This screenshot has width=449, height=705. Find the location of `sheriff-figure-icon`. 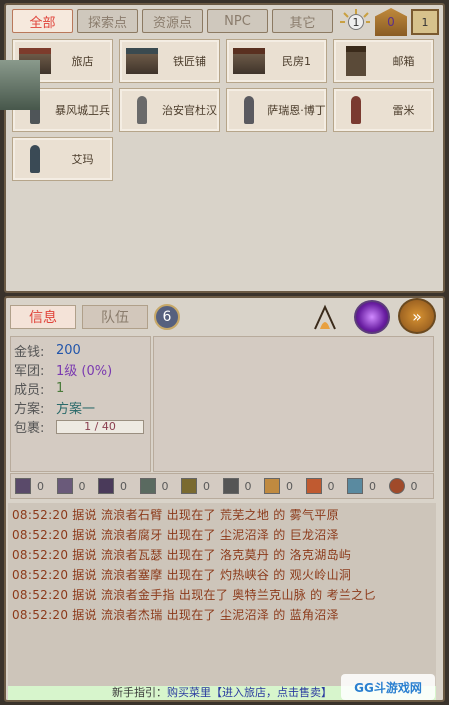

sheriff-figure-icon is located at coordinates (142, 110).